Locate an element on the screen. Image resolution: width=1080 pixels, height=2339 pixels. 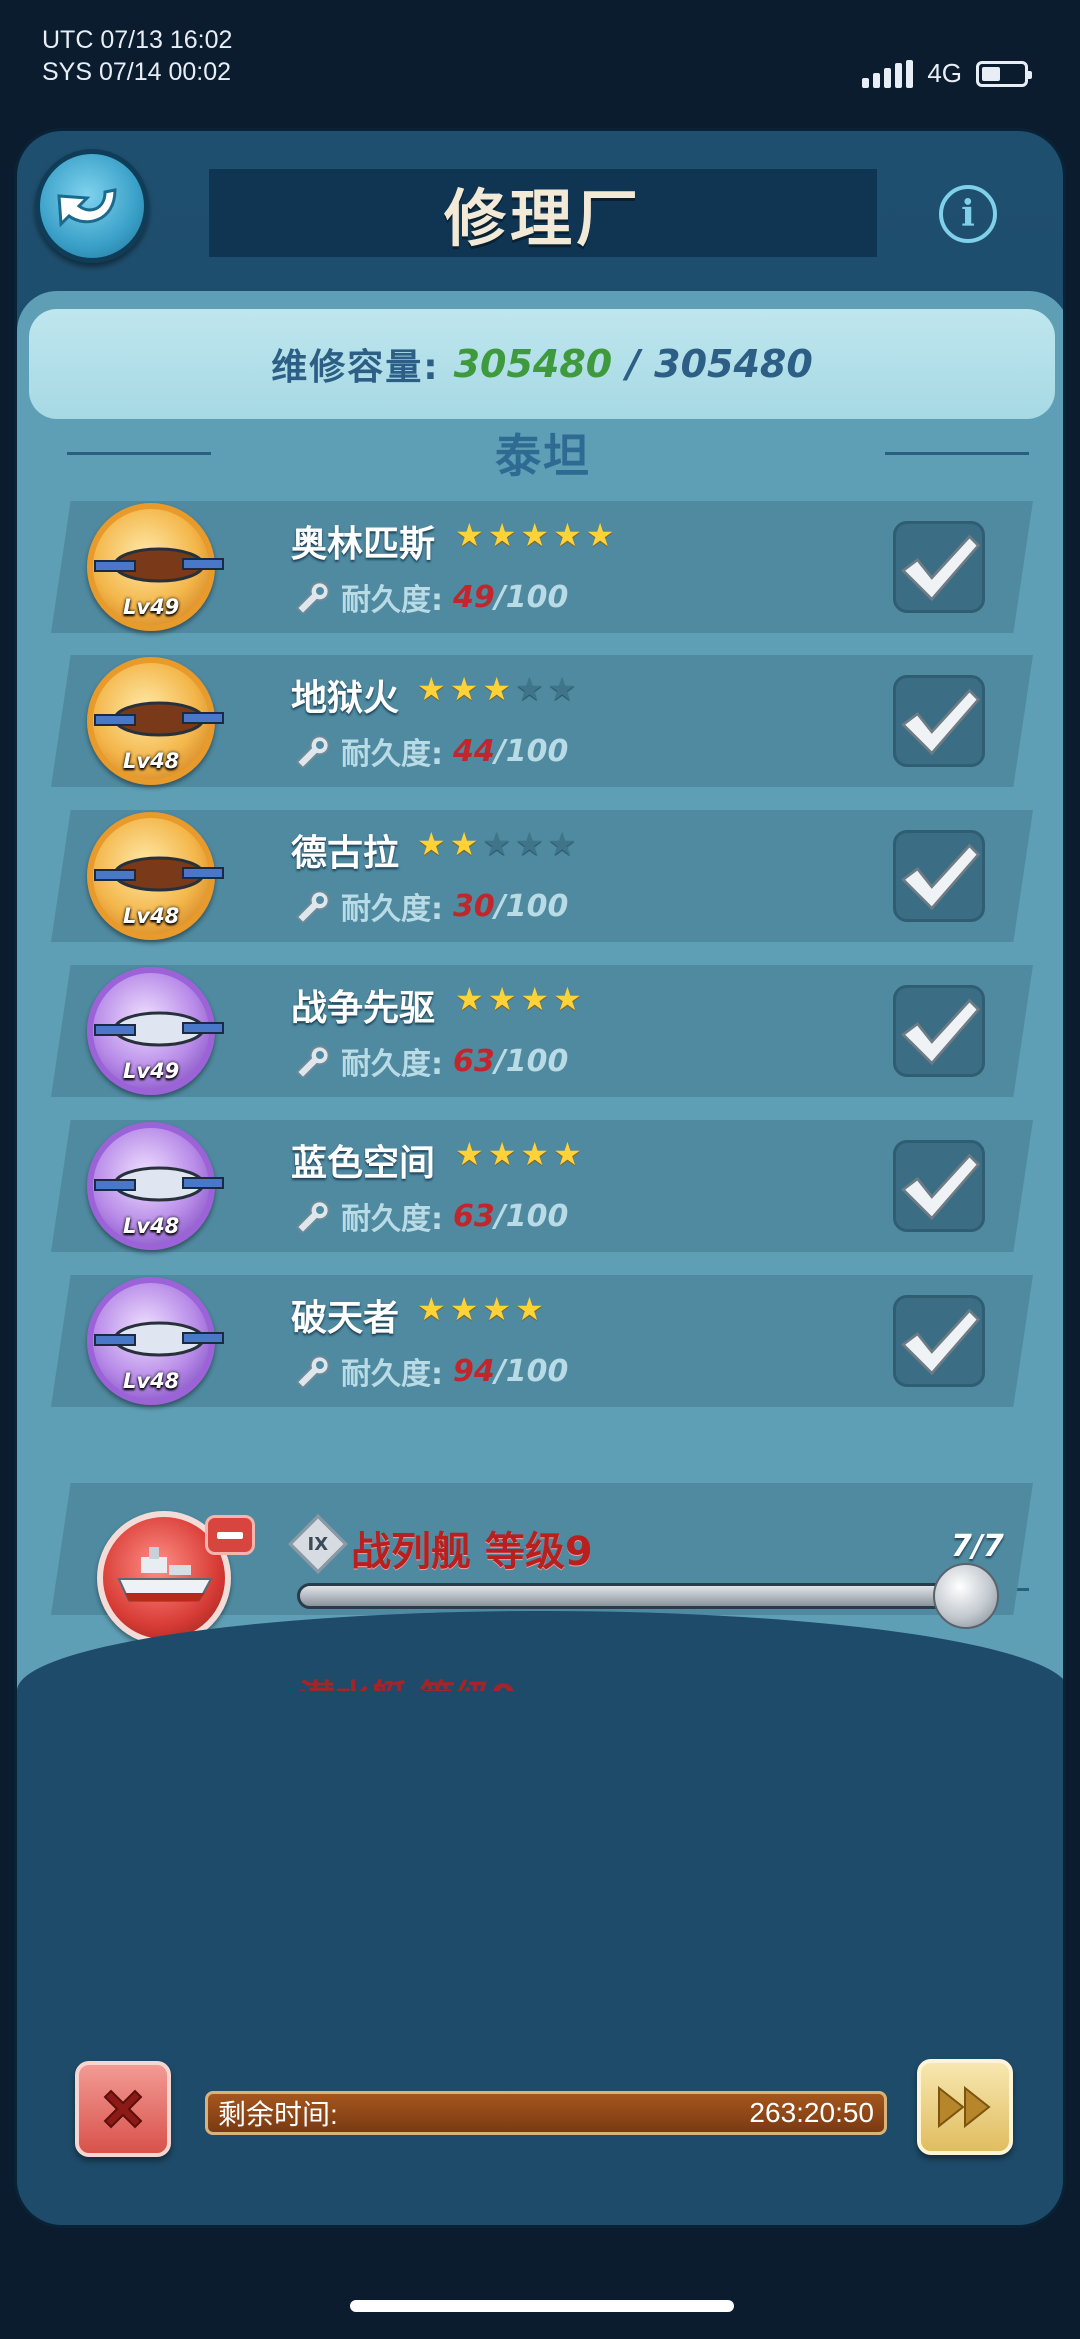
page-title: 修理厂 is located at coordinates (542, 218).